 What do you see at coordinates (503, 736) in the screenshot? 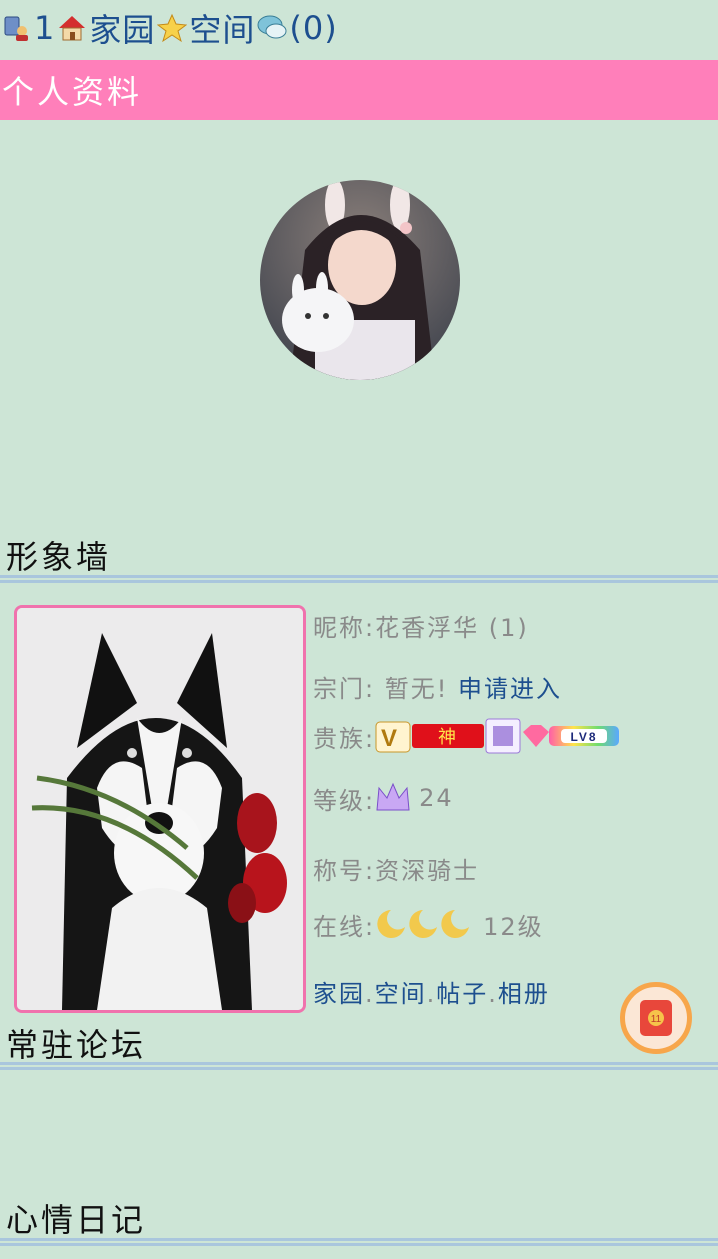
I see `guild-badge-icon` at bounding box center [503, 736].